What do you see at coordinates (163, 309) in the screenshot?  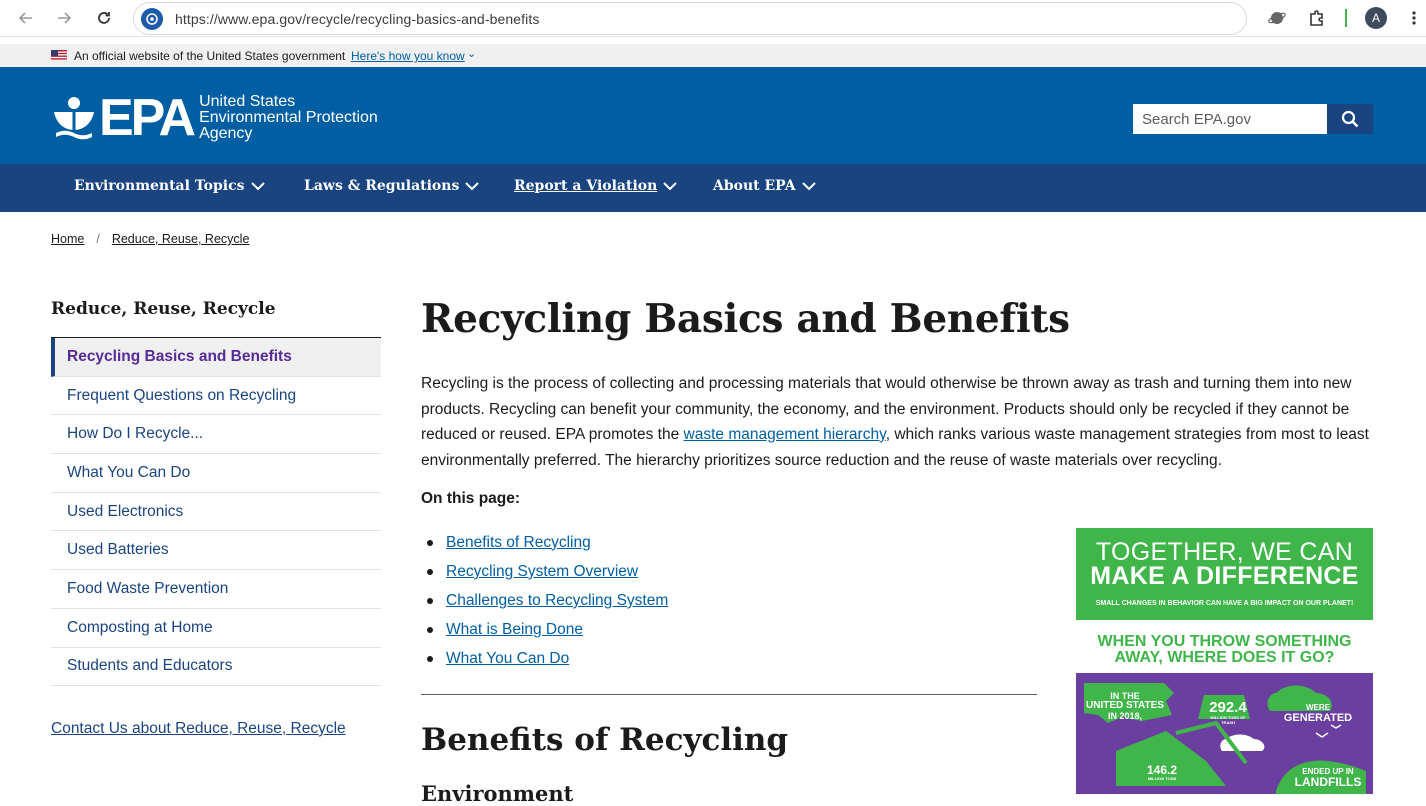 I see `sidenav-title: Reduce, Reuse, Recycle` at bounding box center [163, 309].